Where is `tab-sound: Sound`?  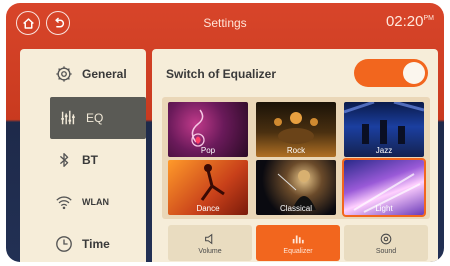
tab-sound: Sound is located at coordinates (386, 243).